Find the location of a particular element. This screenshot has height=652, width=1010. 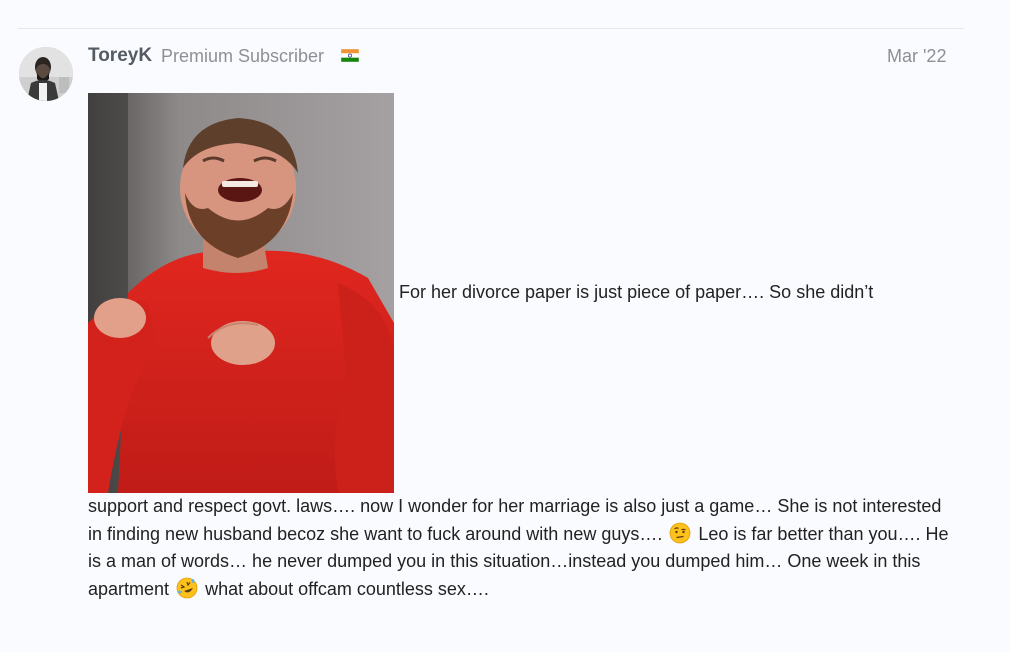

avatar is located at coordinates (46, 74).